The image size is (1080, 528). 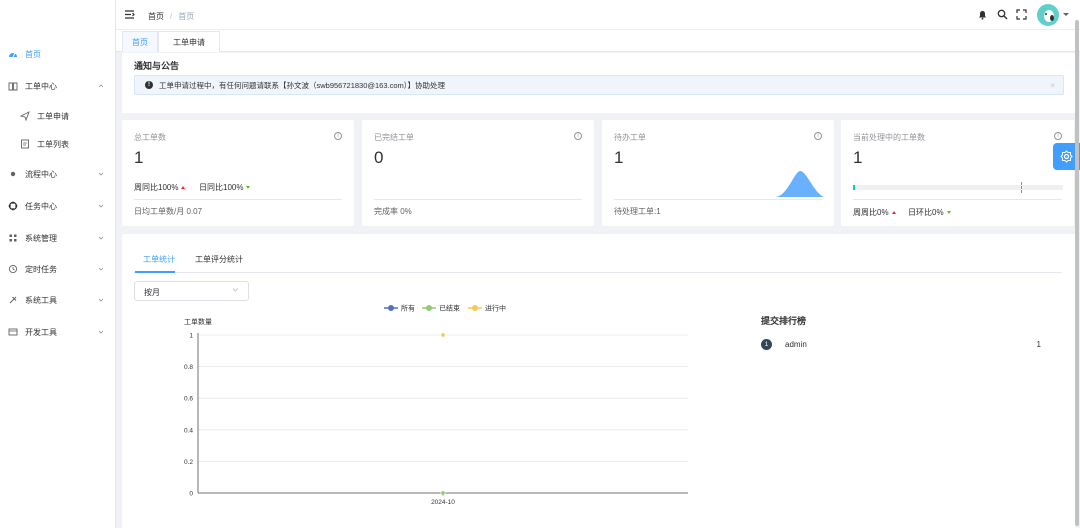 I want to click on y-tick-label-1: 0.2, so click(x=188, y=462).